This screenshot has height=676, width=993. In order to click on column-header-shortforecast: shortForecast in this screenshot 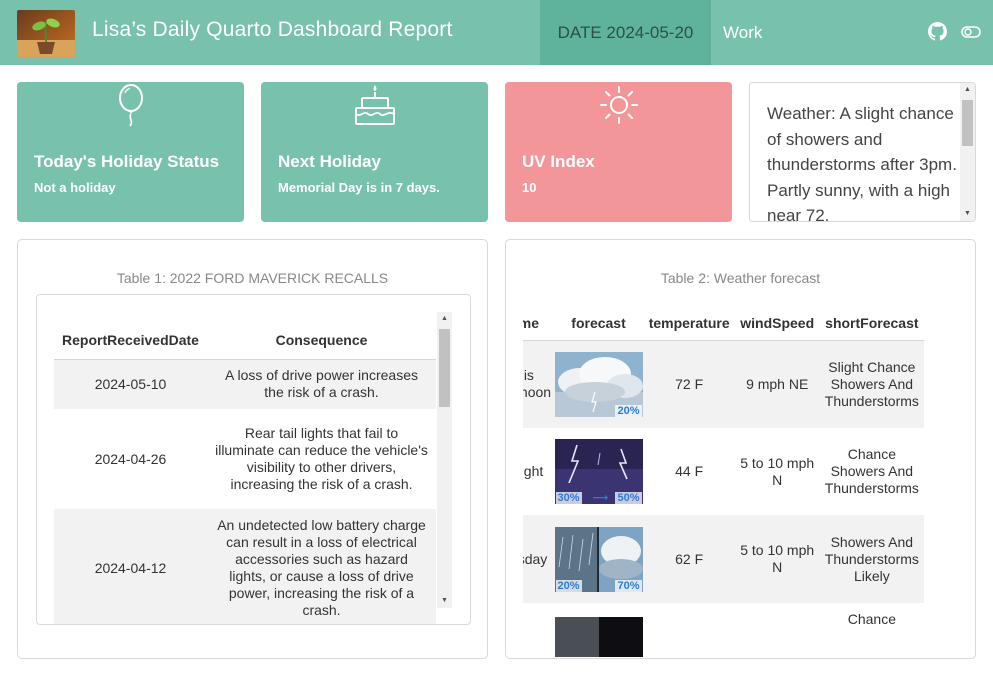, I will do `click(871, 323)`.